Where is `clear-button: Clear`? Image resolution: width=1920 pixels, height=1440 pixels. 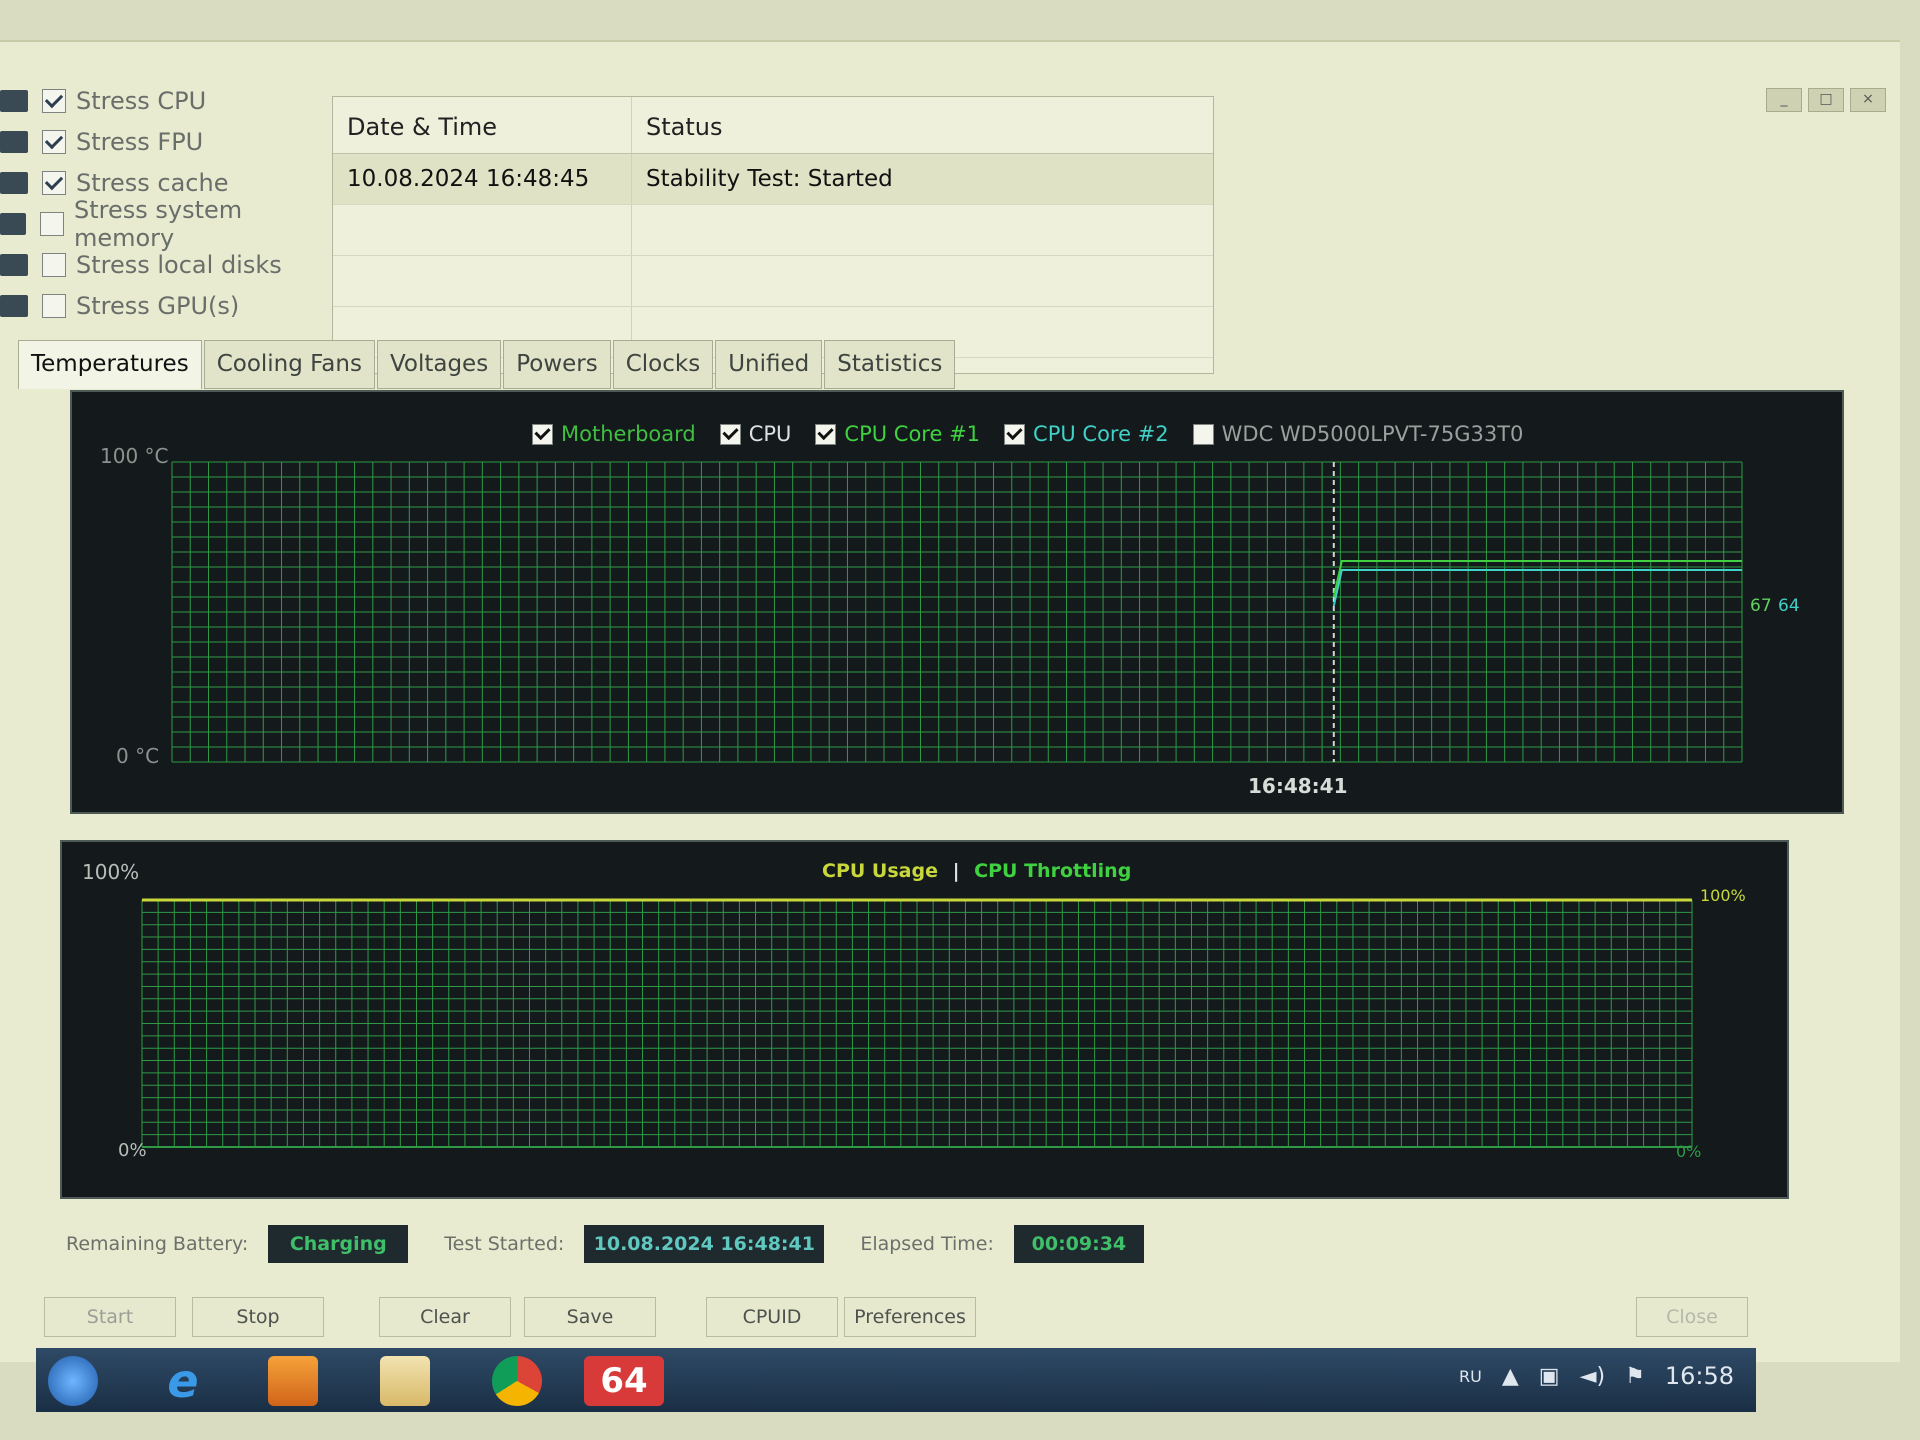 clear-button: Clear is located at coordinates (445, 1317).